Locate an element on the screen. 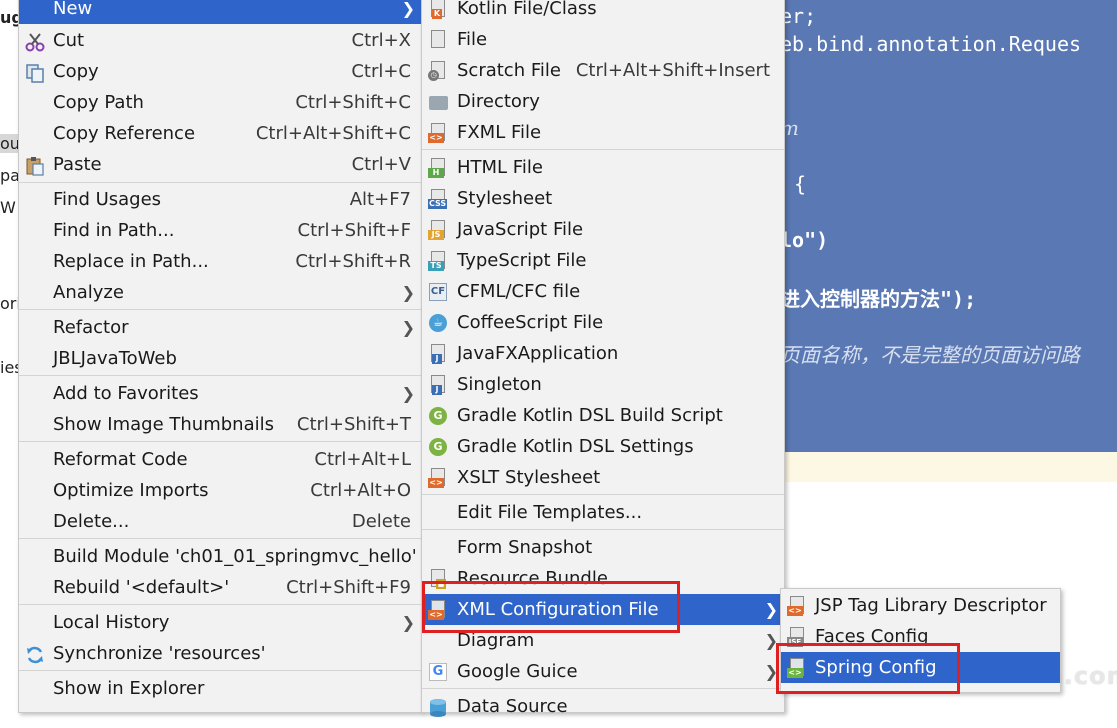 The image size is (1117, 728). submenu-item-stylesheet: CSS Stylesheet is located at coordinates (603, 198).